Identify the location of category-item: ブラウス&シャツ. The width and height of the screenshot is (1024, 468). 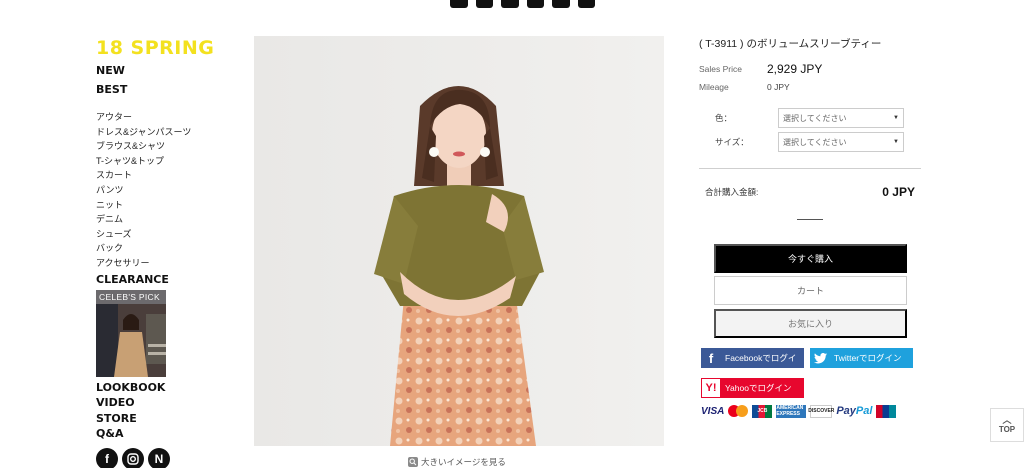
(156, 146).